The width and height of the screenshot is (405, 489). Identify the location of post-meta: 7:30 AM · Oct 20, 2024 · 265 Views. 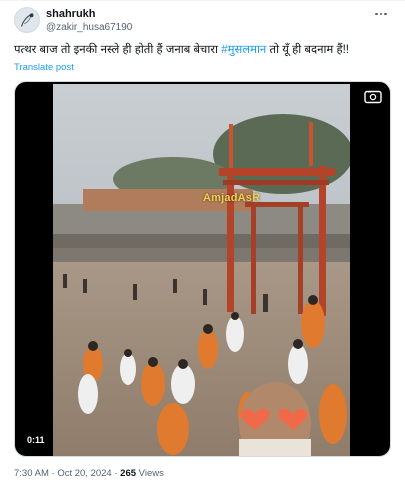
(89, 474).